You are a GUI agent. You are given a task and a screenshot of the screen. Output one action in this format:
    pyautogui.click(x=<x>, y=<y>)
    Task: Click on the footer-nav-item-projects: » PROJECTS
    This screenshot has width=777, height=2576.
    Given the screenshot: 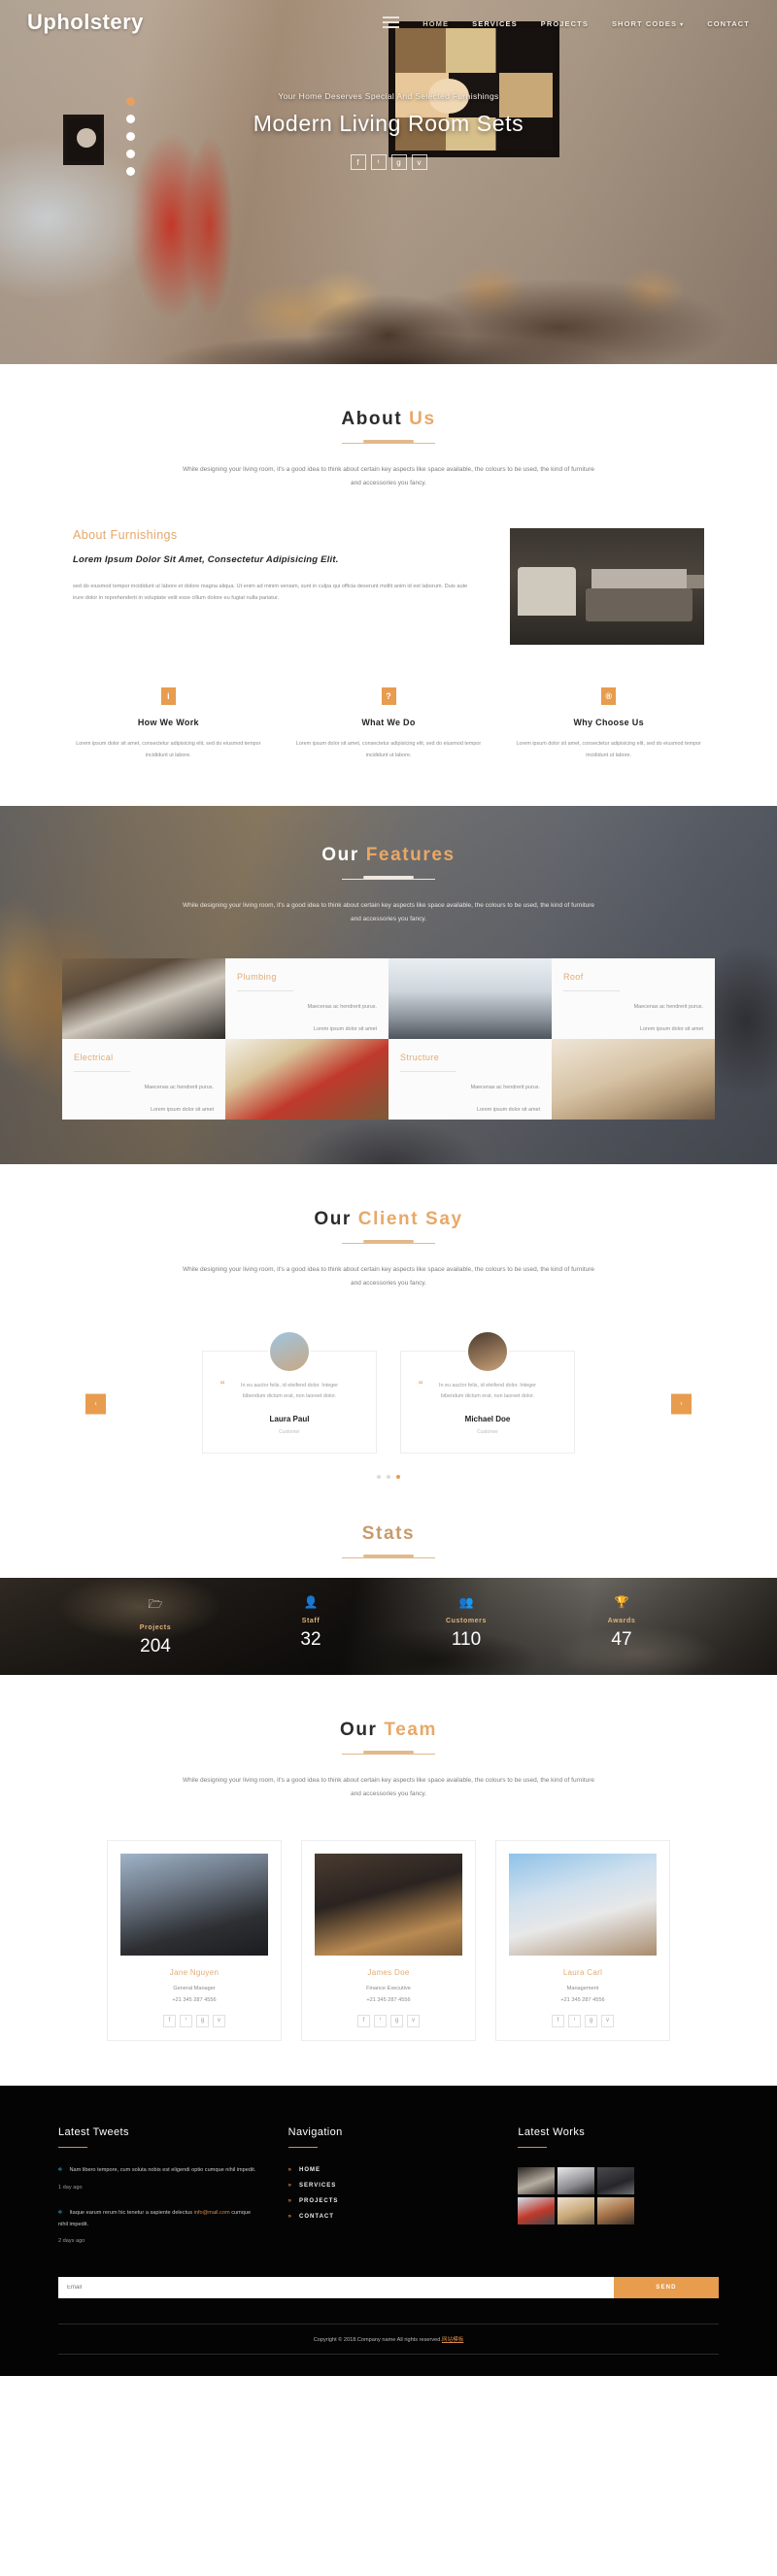 What is the action you would take?
    pyautogui.click(x=389, y=2201)
    